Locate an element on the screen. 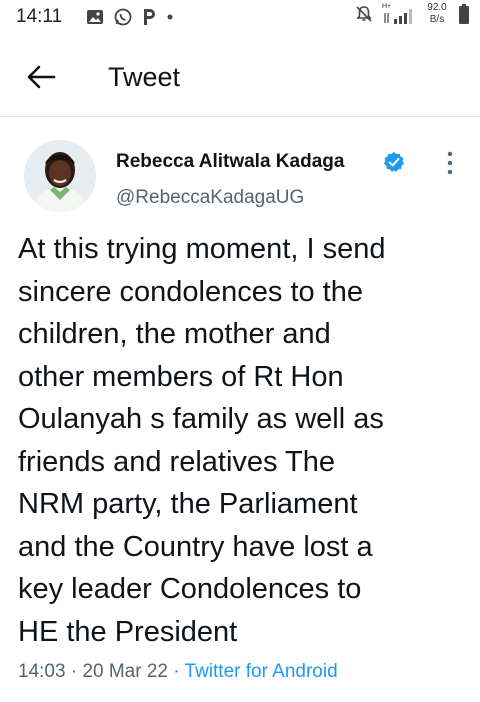  system-icons: H+ 92.0 B/s is located at coordinates (412, 14).